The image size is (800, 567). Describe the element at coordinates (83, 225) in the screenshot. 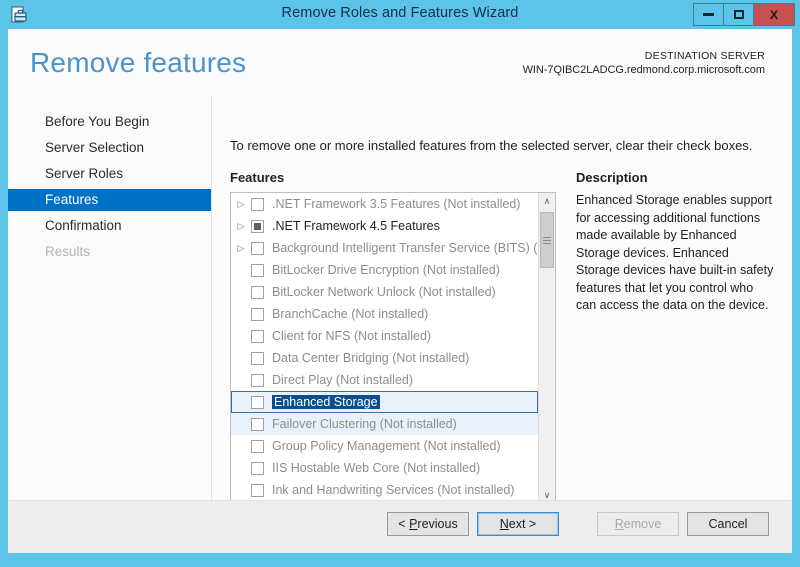

I see `sidebar-item-label: Confirmation` at that location.